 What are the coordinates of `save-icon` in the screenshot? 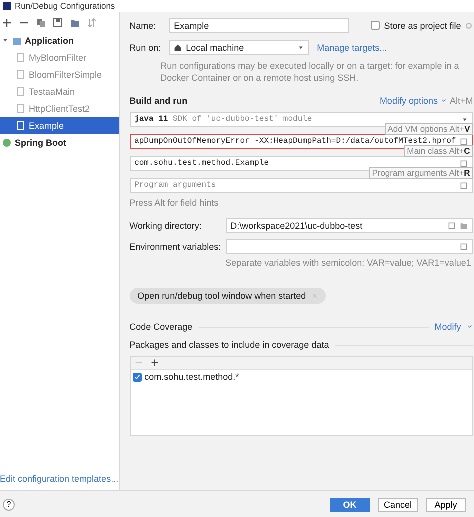 It's located at (58, 23).